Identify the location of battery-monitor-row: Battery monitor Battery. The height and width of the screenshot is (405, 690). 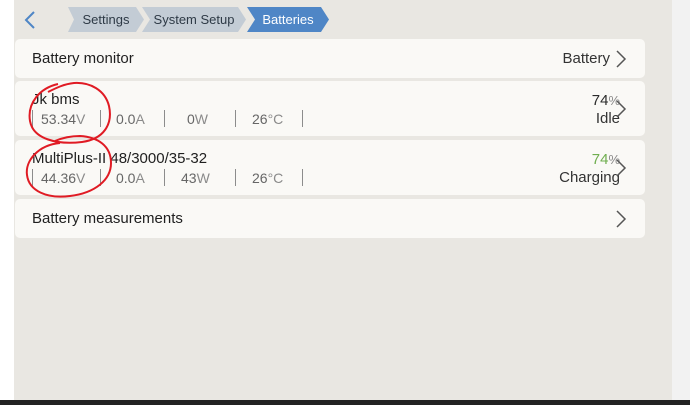
(330, 58).